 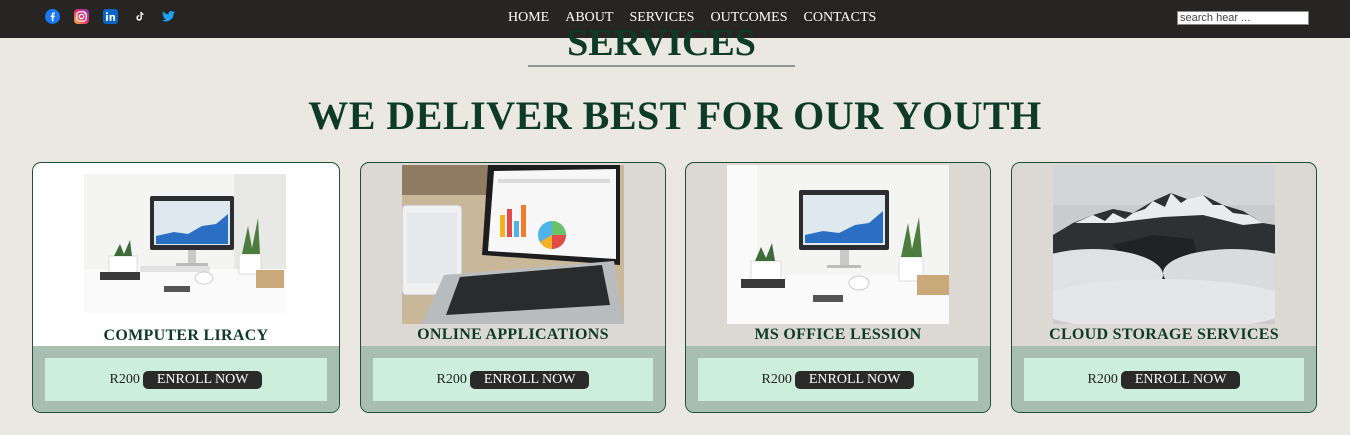 I want to click on linkedin-icon, so click(x=110, y=16).